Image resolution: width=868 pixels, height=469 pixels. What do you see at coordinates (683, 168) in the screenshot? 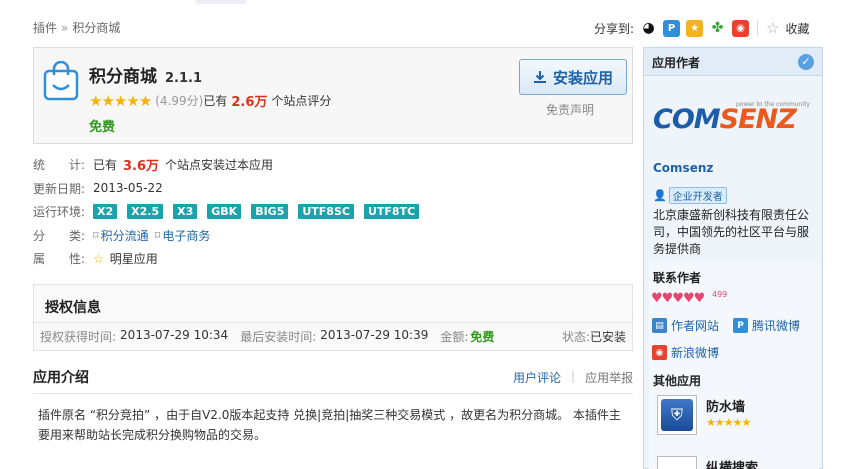
I see `author-name: Comsenz` at bounding box center [683, 168].